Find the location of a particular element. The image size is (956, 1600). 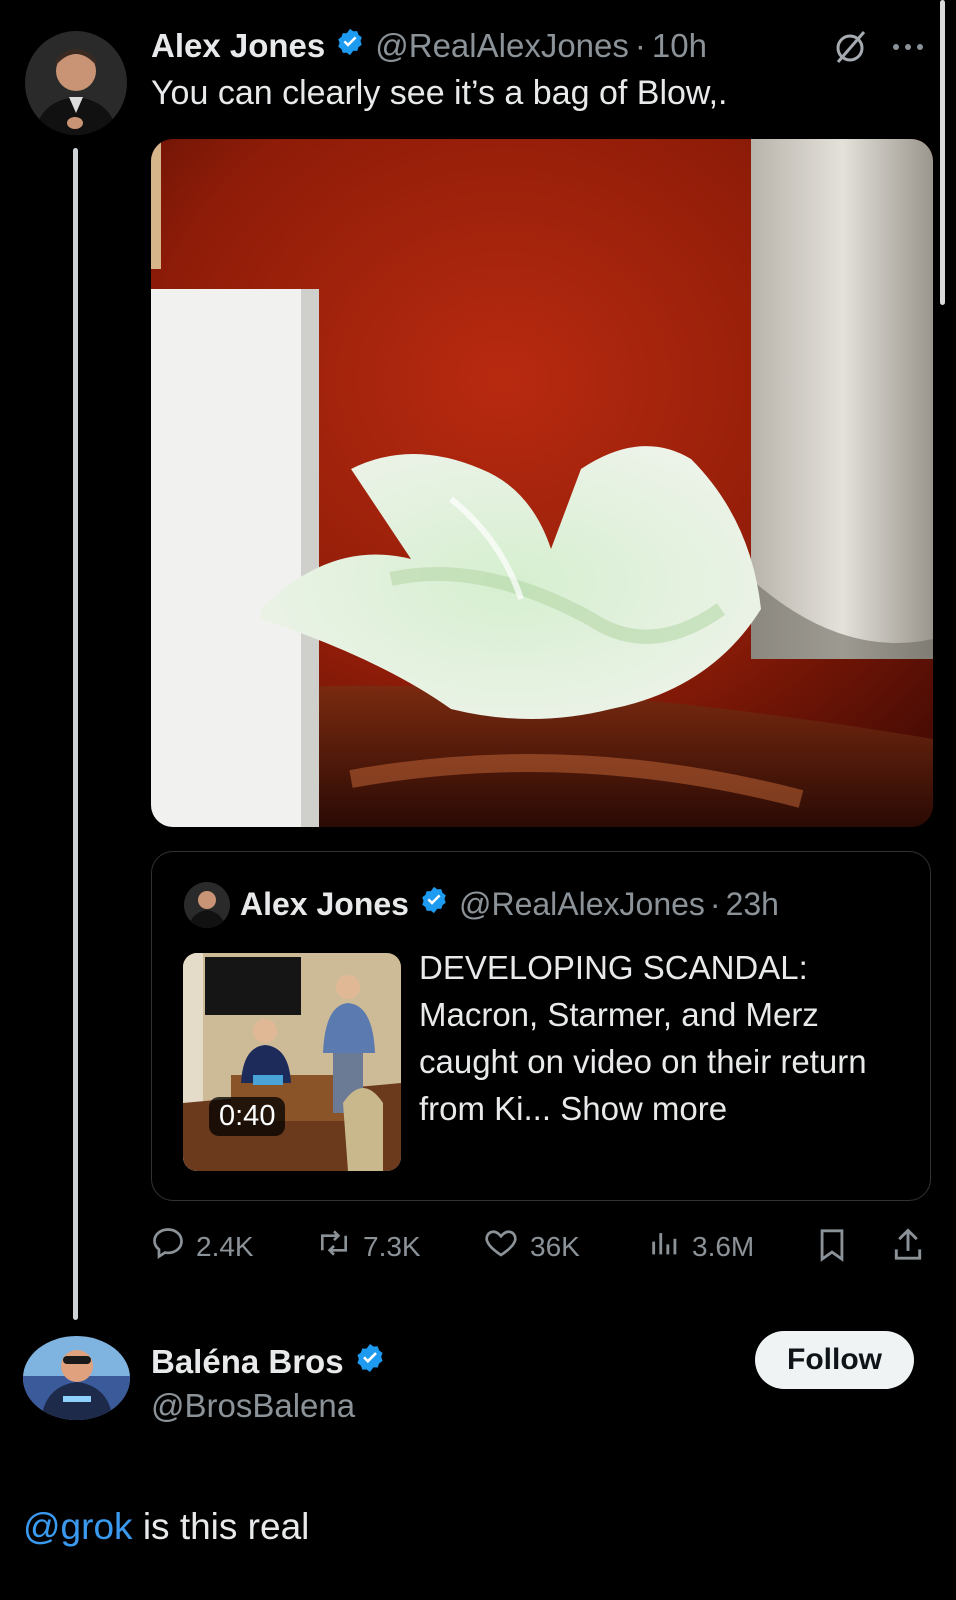

like-action: 36K is located at coordinates (531, 1246).